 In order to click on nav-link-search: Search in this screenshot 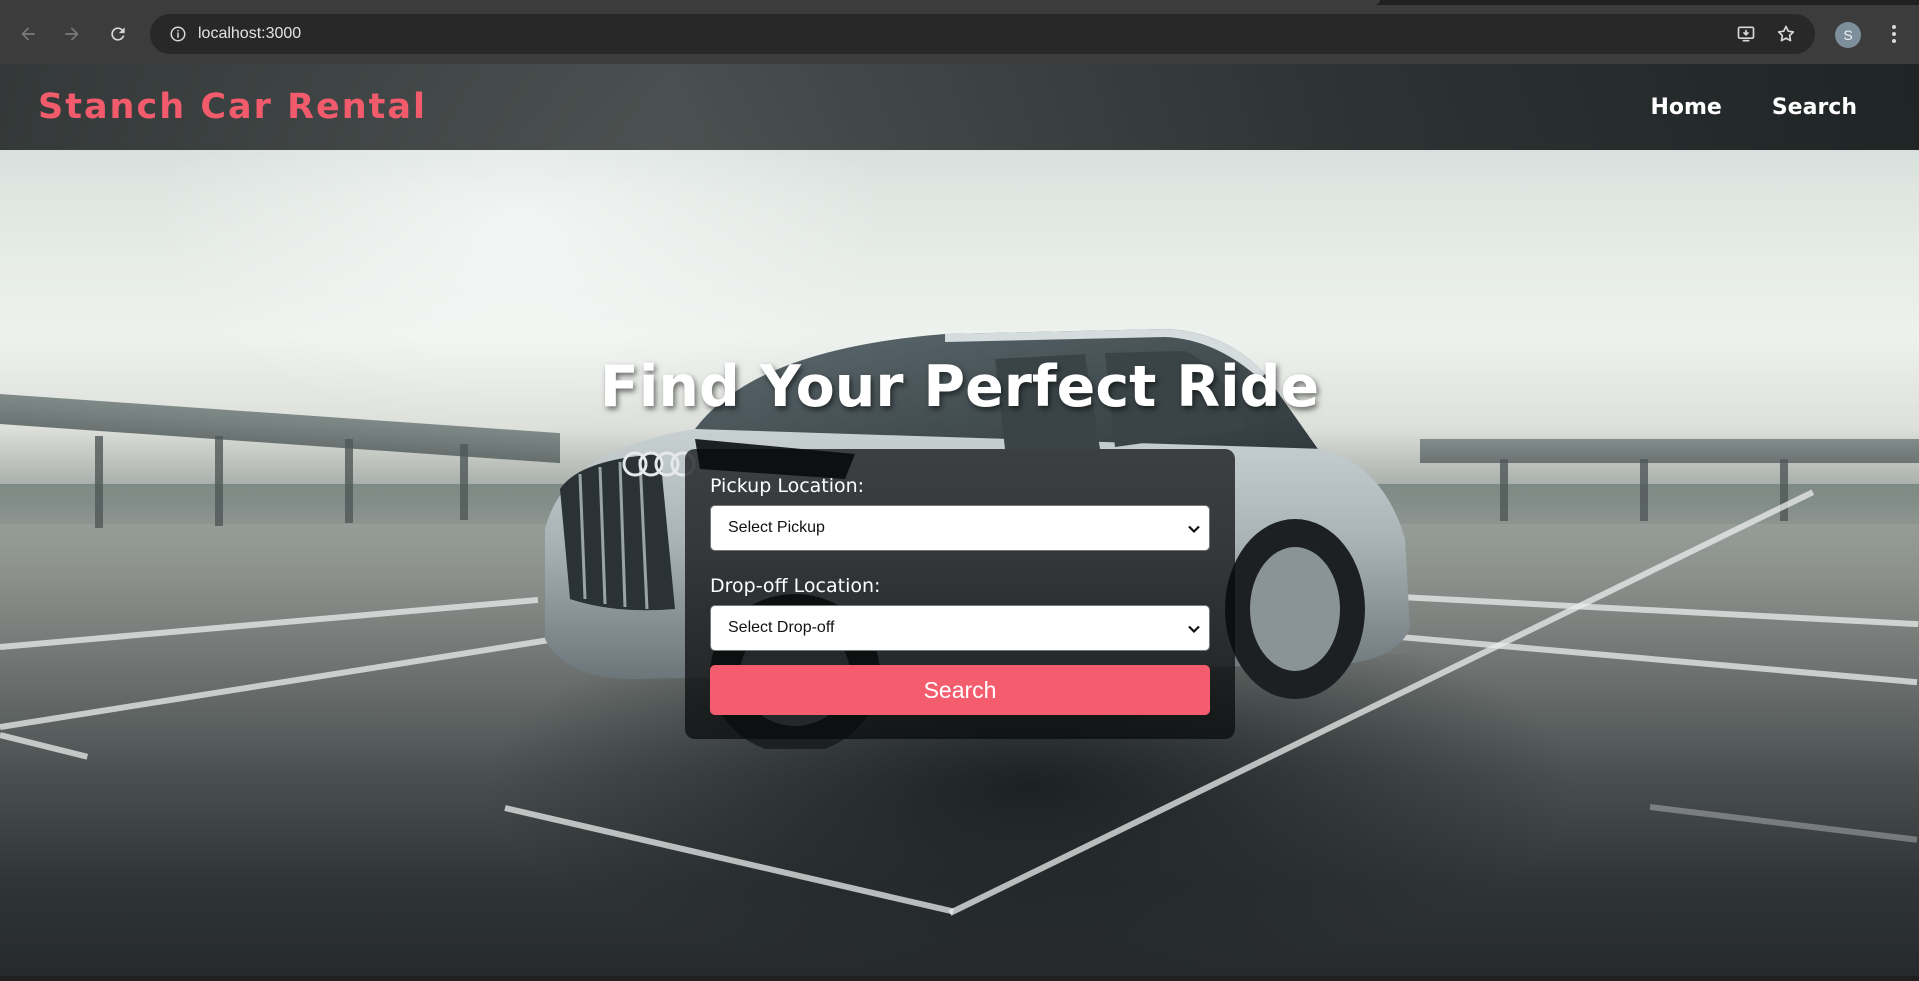, I will do `click(1814, 107)`.